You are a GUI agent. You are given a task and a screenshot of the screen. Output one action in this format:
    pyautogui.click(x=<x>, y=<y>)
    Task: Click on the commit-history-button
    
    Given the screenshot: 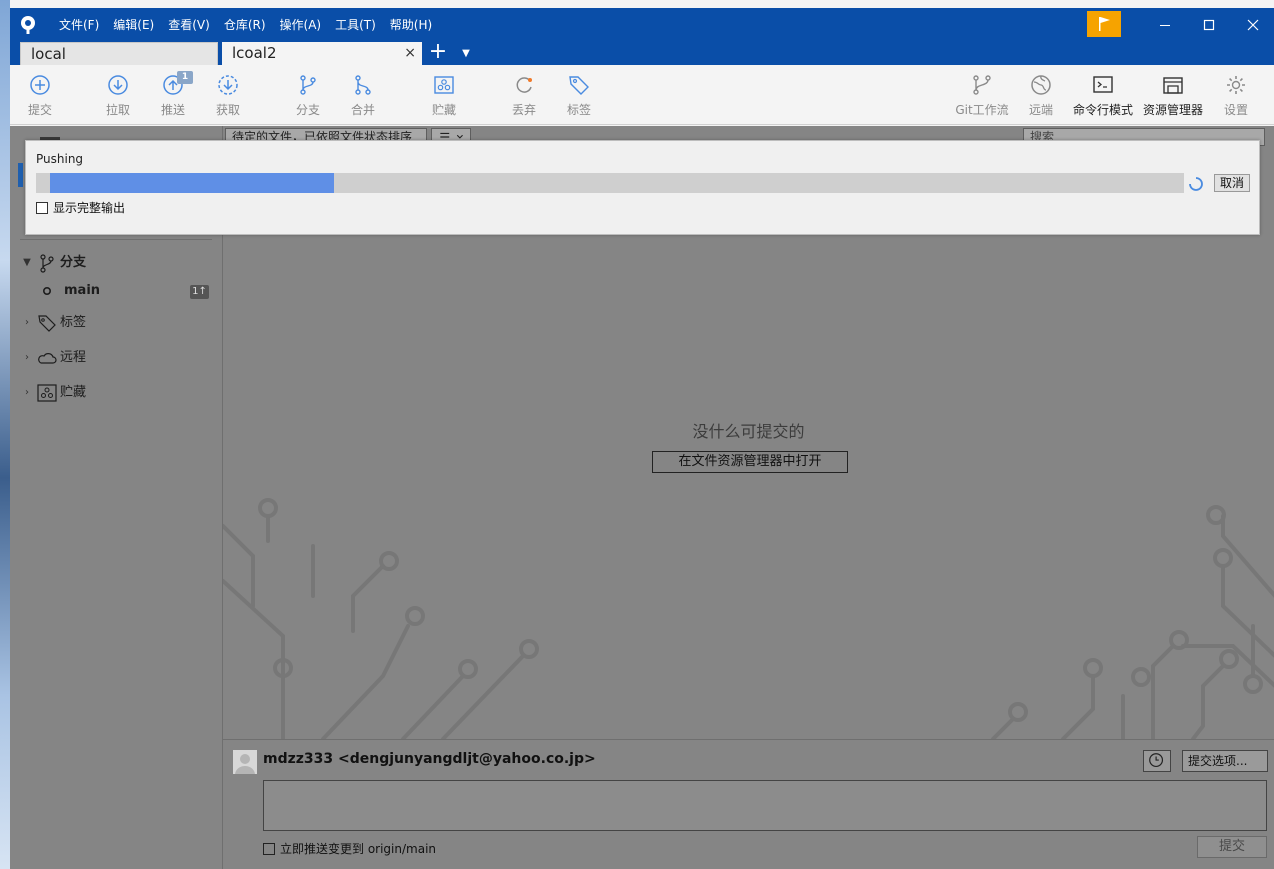 What is the action you would take?
    pyautogui.click(x=1157, y=761)
    